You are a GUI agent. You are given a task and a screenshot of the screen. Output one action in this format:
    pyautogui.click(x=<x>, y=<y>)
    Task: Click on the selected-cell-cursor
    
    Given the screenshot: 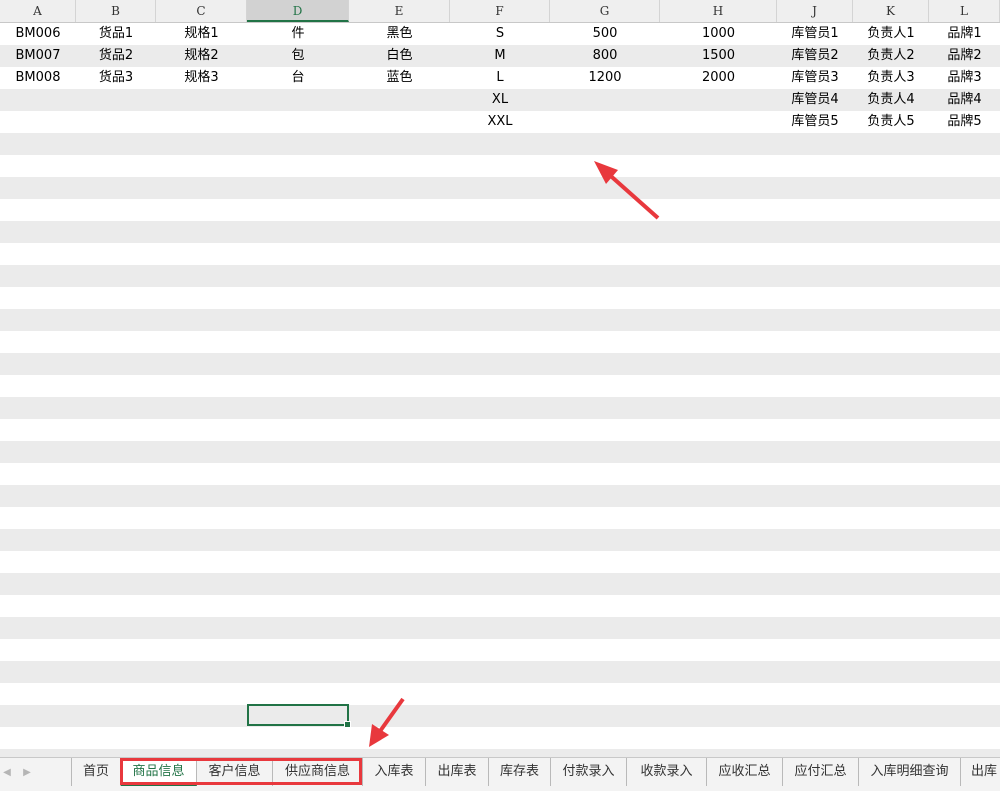 What is the action you would take?
    pyautogui.click(x=299, y=716)
    